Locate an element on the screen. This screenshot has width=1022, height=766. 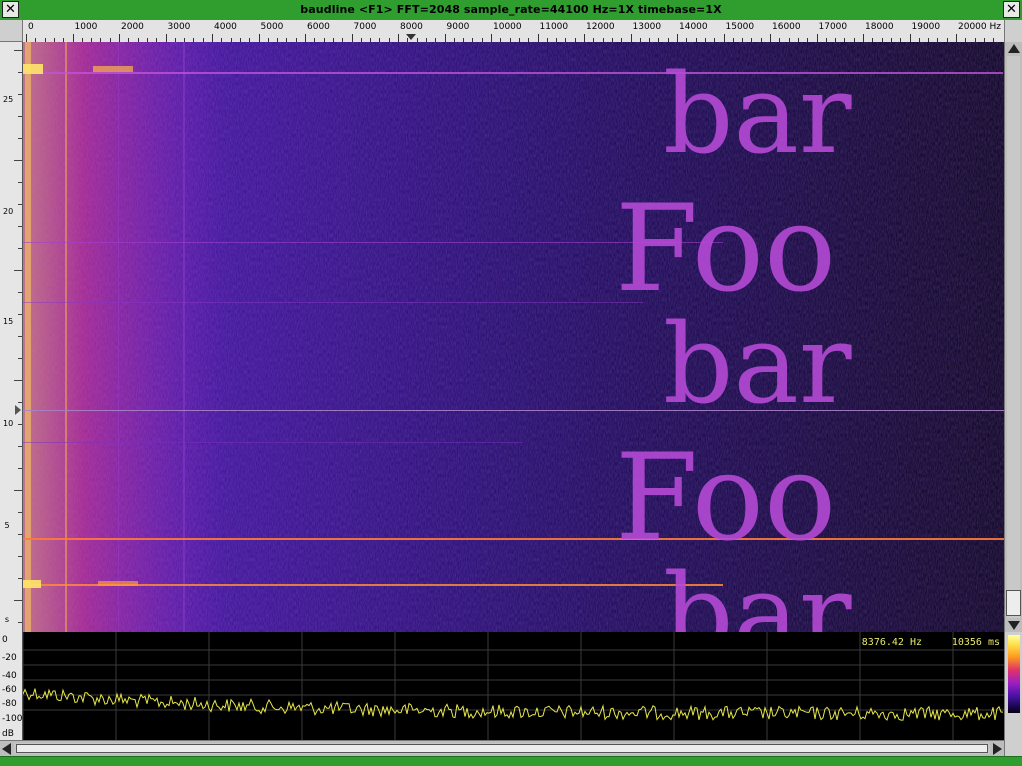
horizontal-scrollbar is located at coordinates (502, 748).